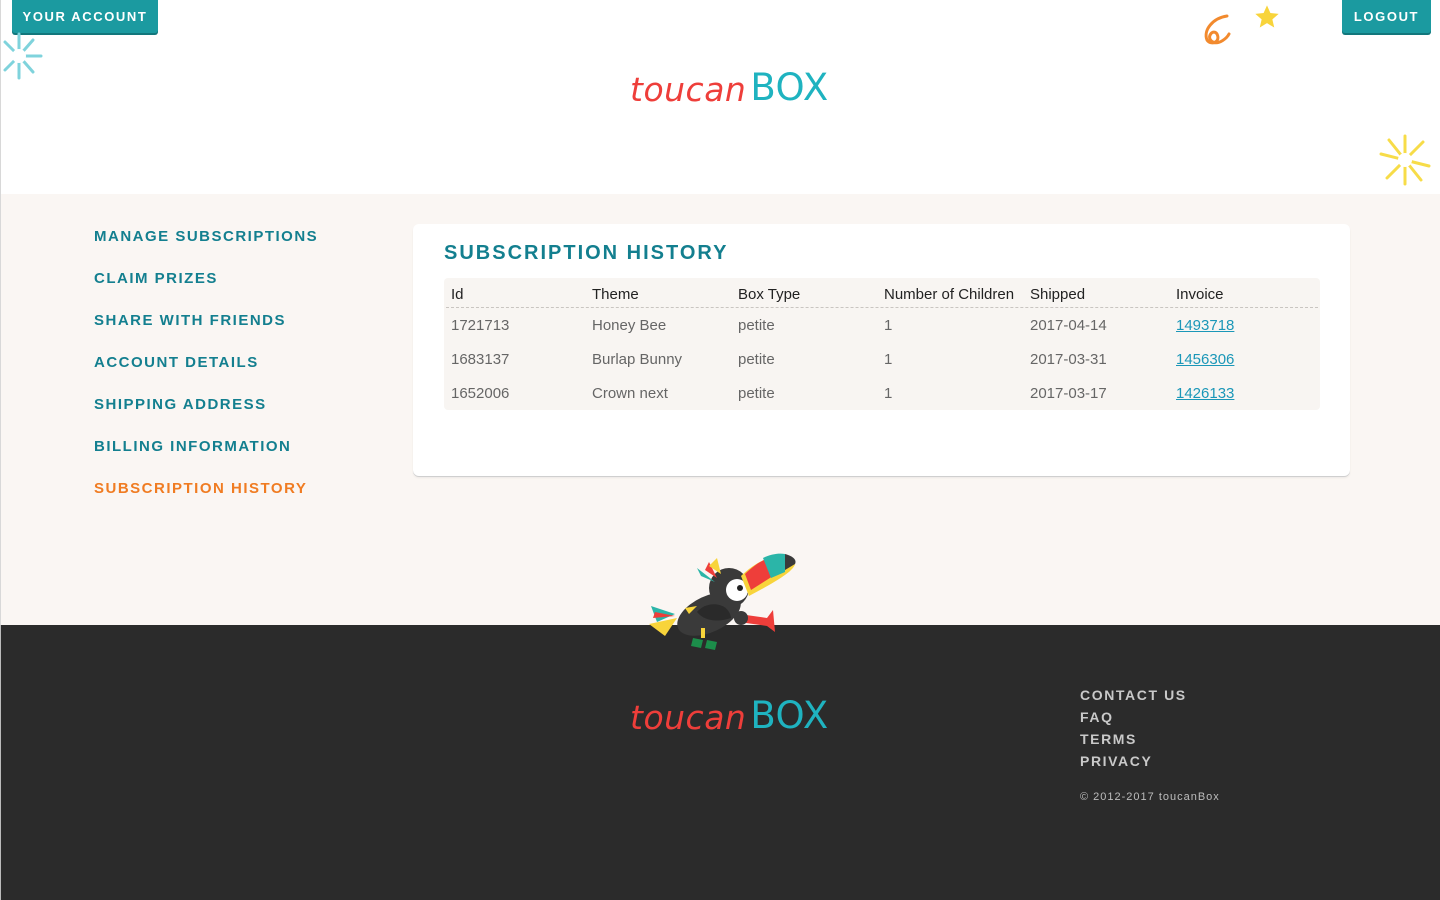 Image resolution: width=1440 pixels, height=900 pixels. I want to click on footer-link-terms: TERMS, so click(1133, 741).